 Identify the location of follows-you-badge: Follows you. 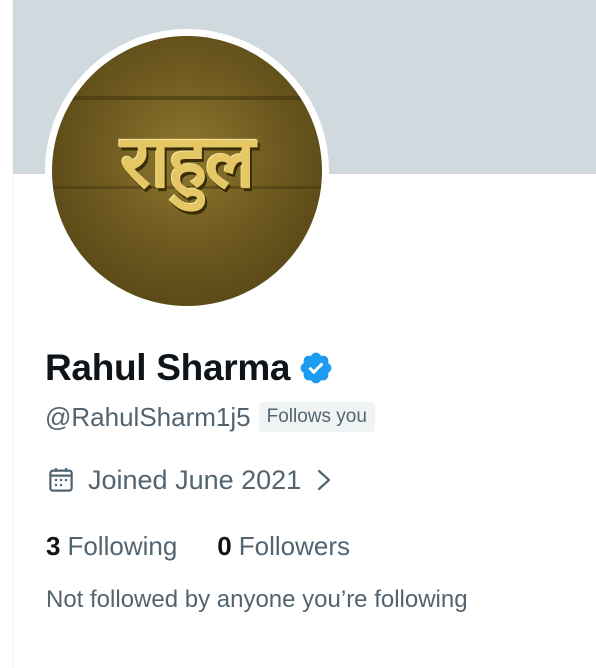
(316, 417).